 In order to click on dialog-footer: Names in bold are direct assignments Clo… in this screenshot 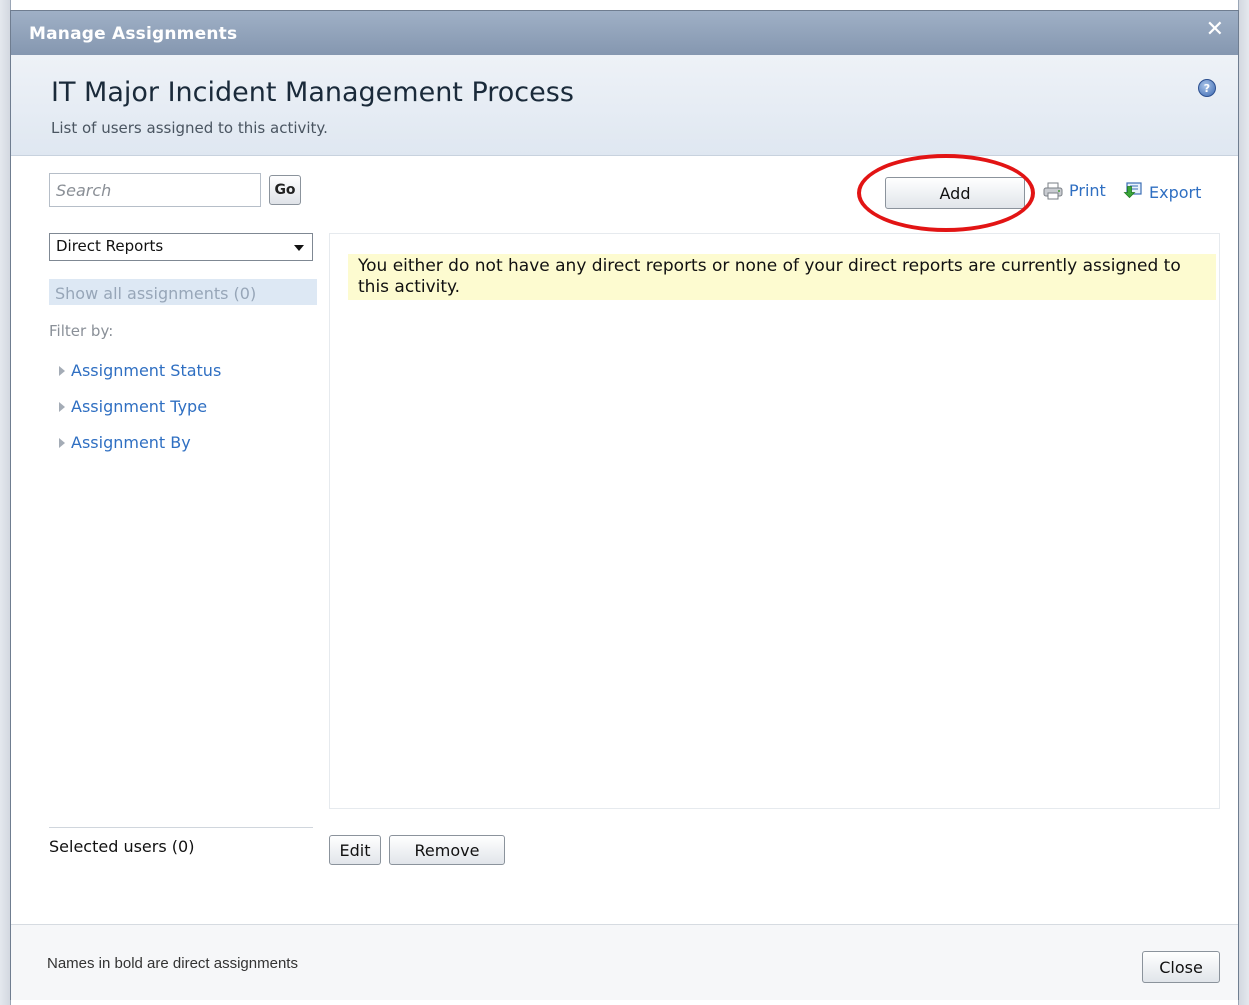, I will do `click(624, 962)`.